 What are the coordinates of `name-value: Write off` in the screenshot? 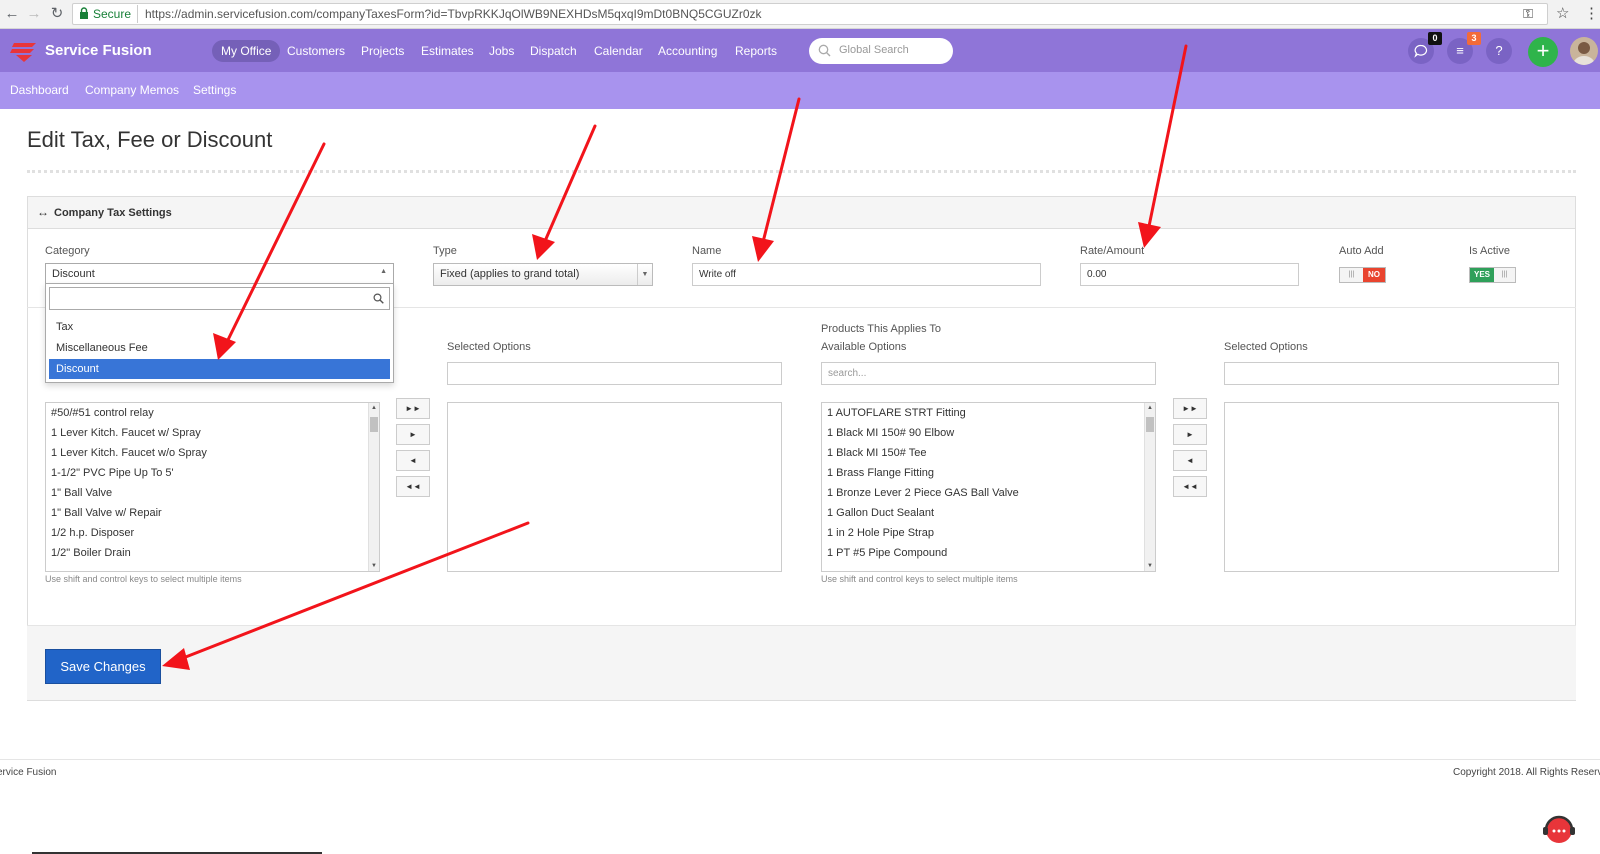 It's located at (717, 274).